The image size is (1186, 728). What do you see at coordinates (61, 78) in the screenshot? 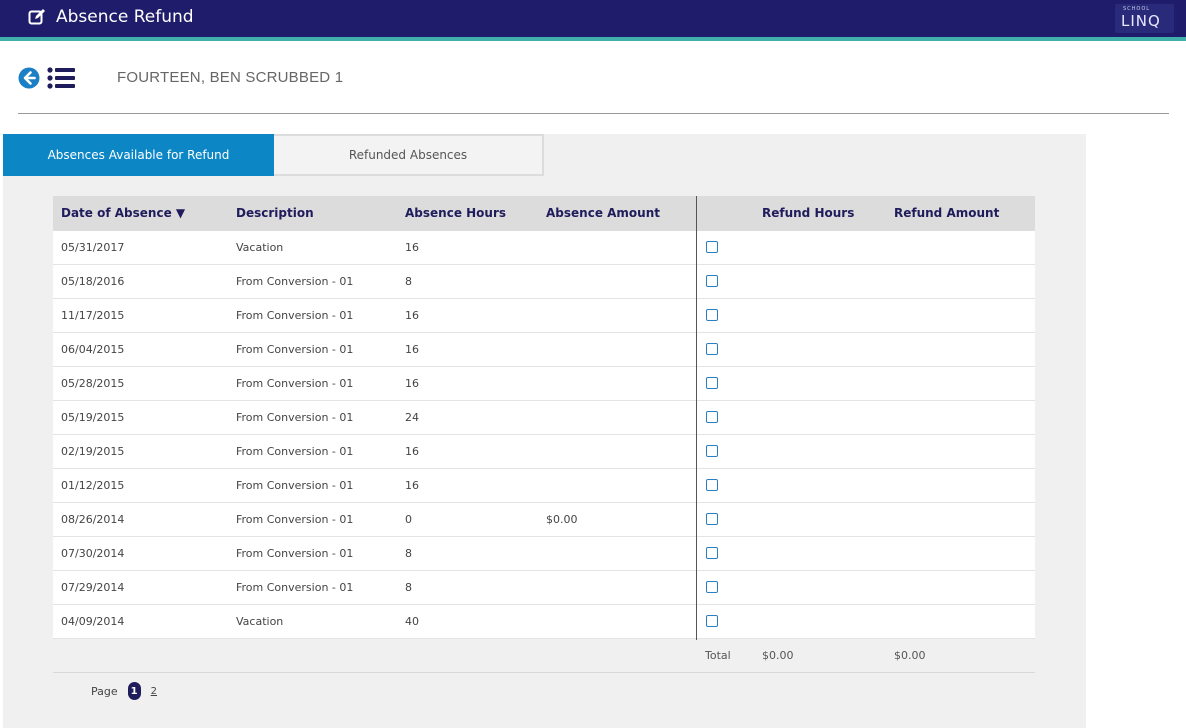
I see `list-icon` at bounding box center [61, 78].